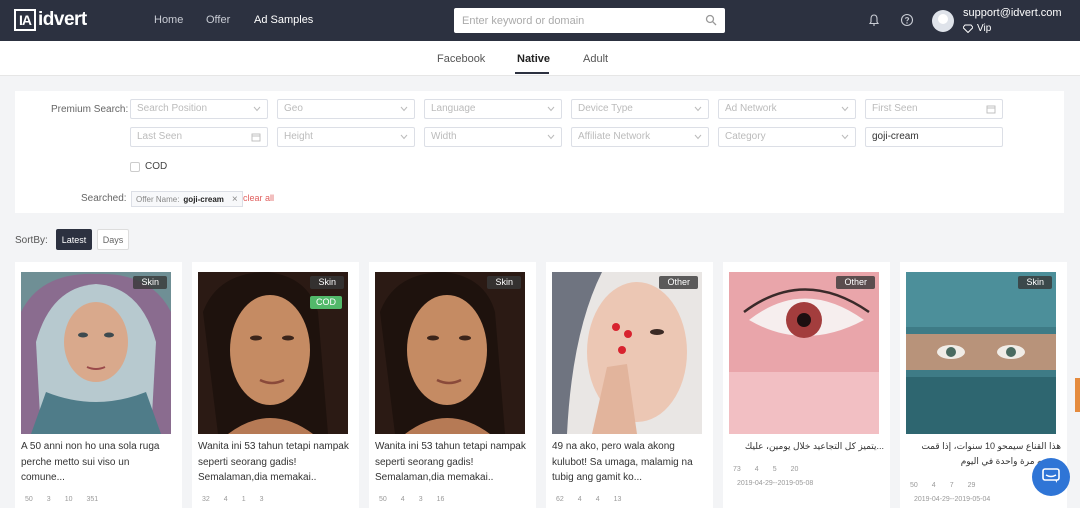 The image size is (1080, 508). I want to click on calendar-icon, so click(256, 137).